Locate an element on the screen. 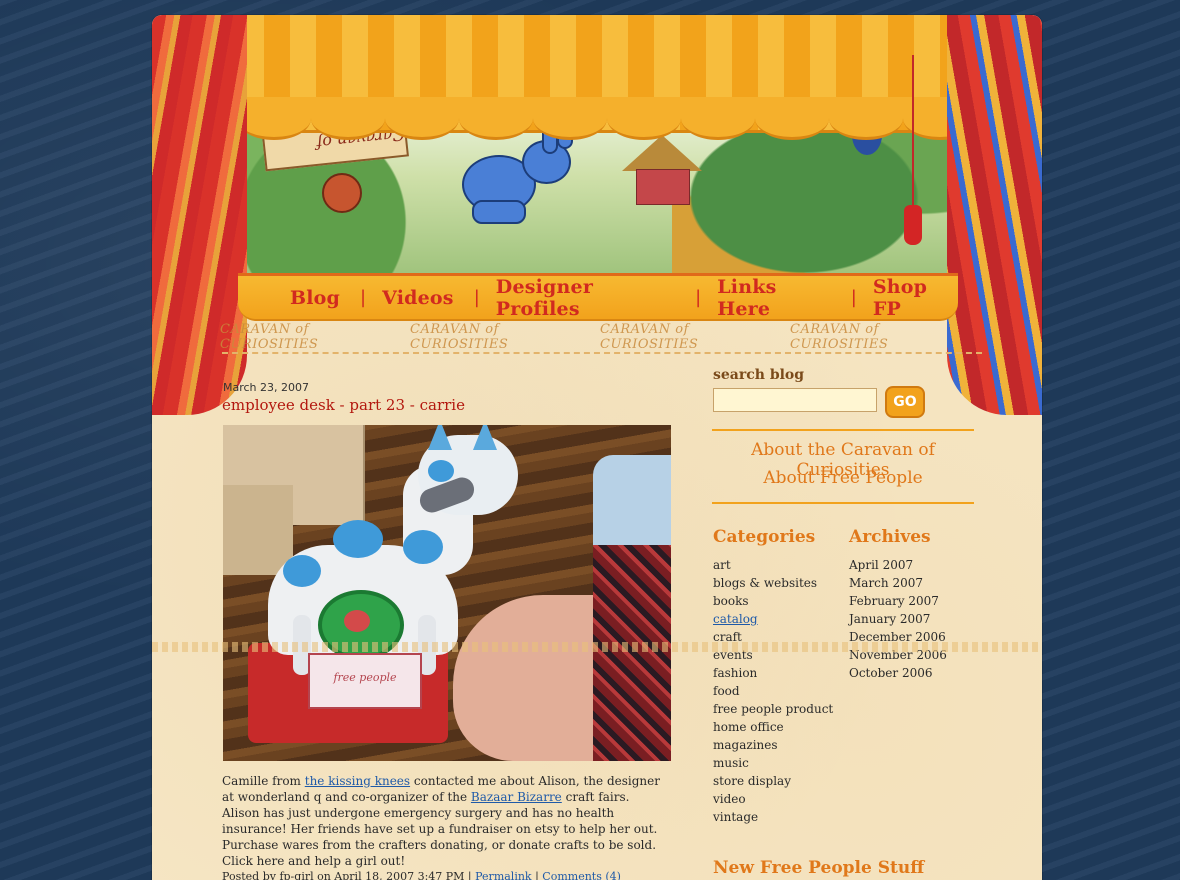  category-item: fashion is located at coordinates (773, 673).